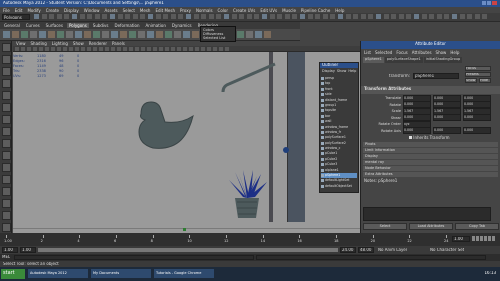 The height and width of the screenshot is (281, 500). I want to click on taskbar-item: Tutorials - Google Chrome, so click(184, 273).